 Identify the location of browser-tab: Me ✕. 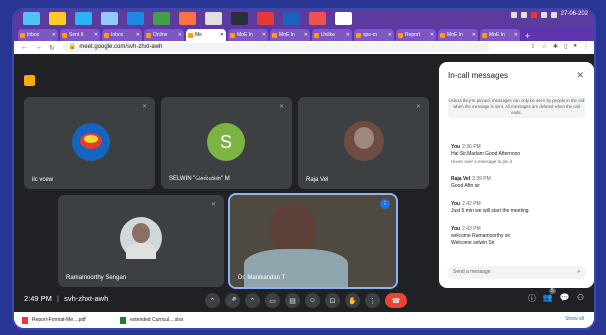
(206, 35).